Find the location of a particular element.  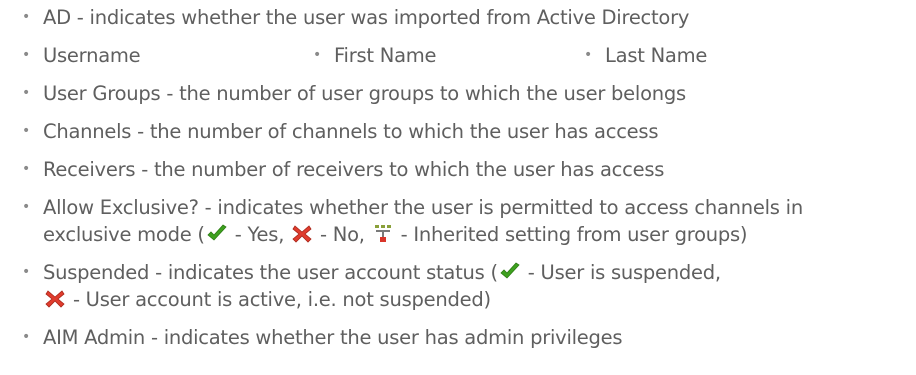

column-last-name: • Last Name is located at coordinates (645, 55).